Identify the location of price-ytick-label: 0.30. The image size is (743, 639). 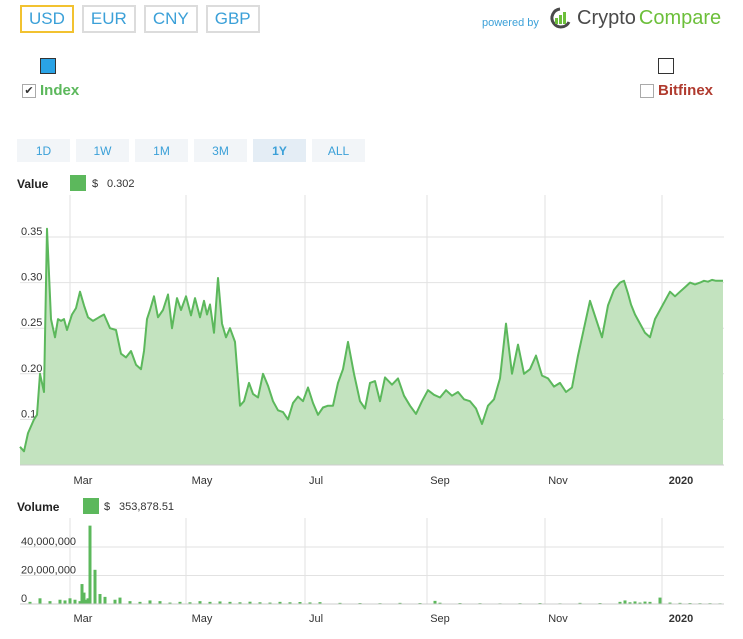
(31, 278).